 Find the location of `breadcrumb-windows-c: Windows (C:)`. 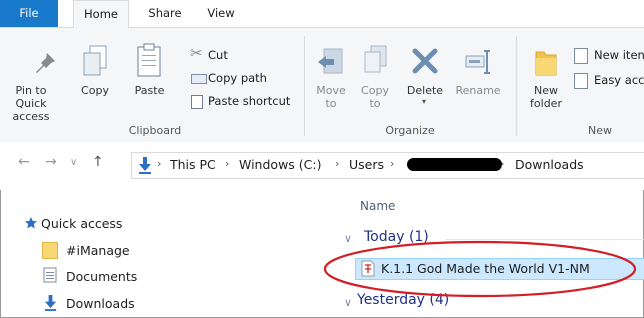

breadcrumb-windows-c: Windows (C:) is located at coordinates (280, 164).